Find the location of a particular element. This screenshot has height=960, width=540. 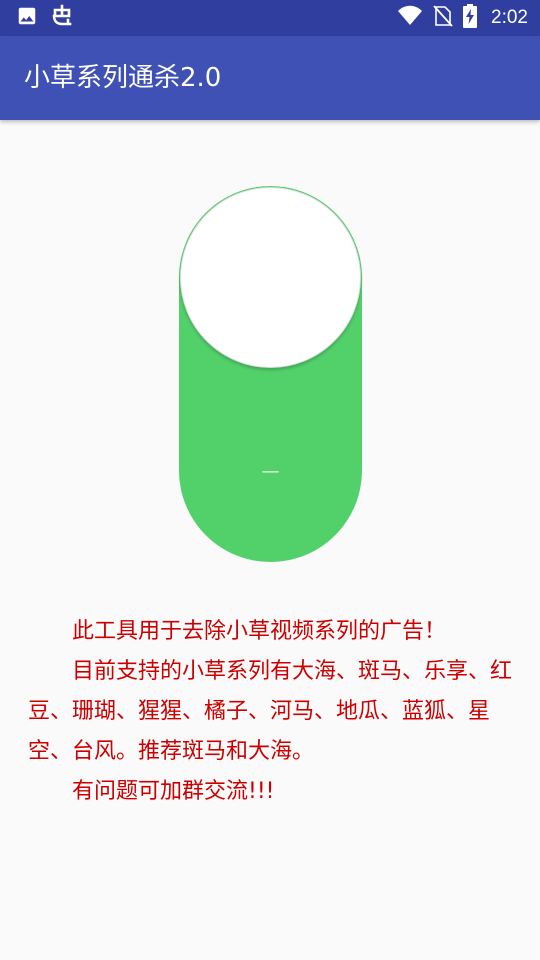

description-paragraph: 有问题可加群交流!!! is located at coordinates (173, 791).